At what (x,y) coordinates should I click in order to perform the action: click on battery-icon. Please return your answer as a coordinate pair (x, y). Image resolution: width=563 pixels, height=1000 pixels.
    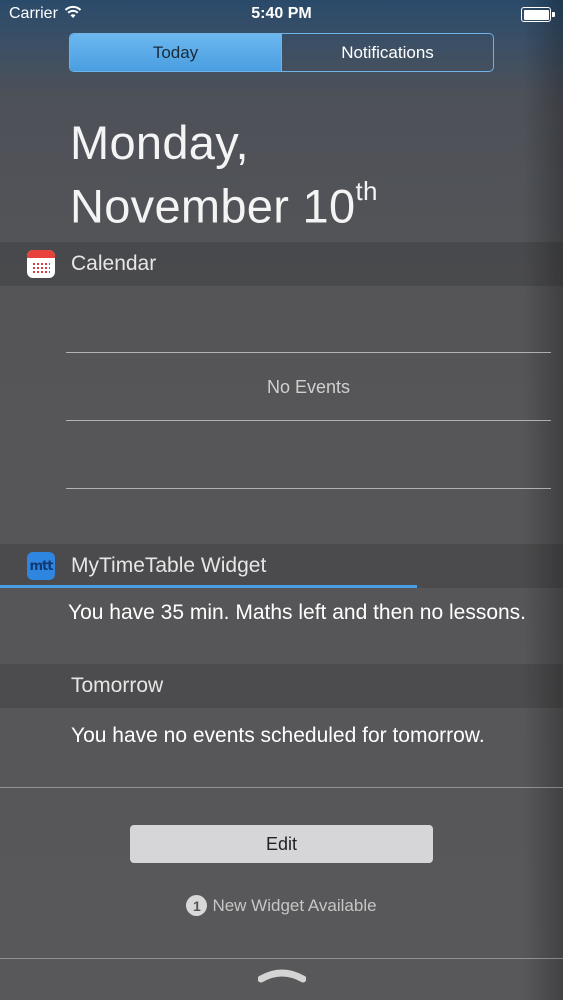
    Looking at the image, I should click on (538, 14).